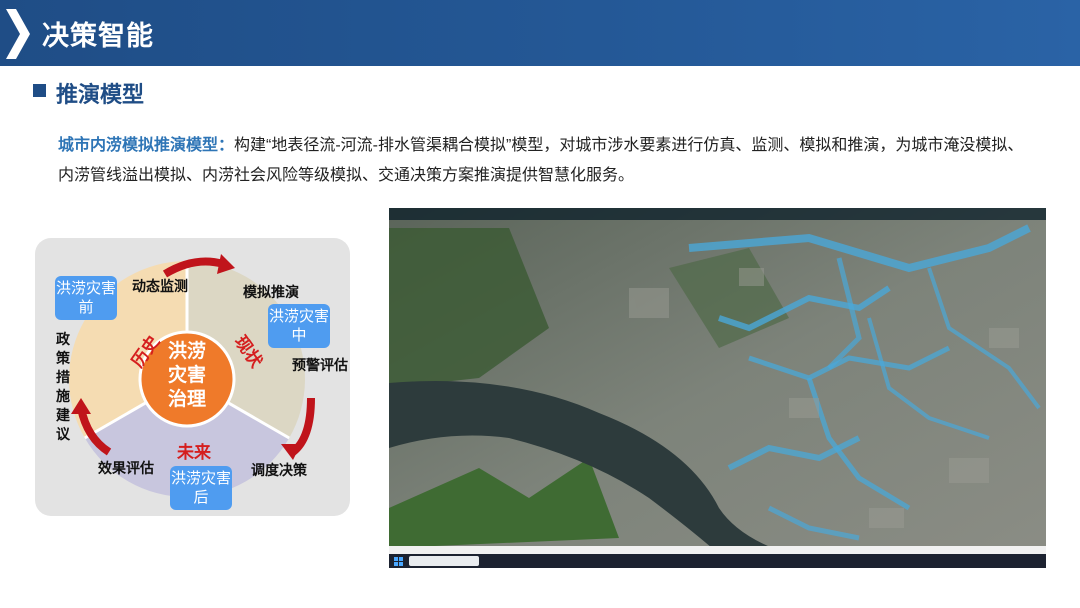 The image size is (1080, 608). I want to click on windows-start-icon, so click(399, 561).